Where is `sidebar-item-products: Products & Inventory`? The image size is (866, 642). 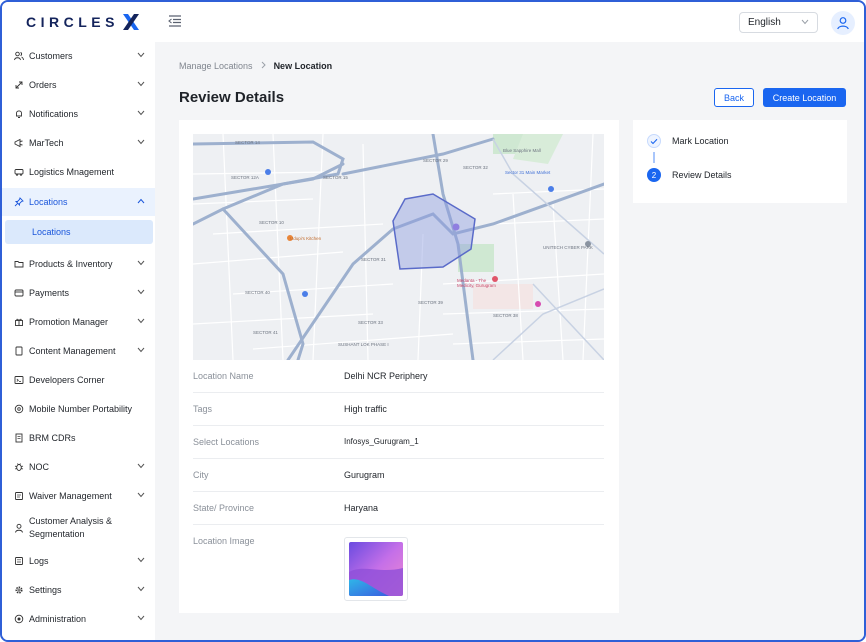 sidebar-item-products: Products & Inventory is located at coordinates (78, 264).